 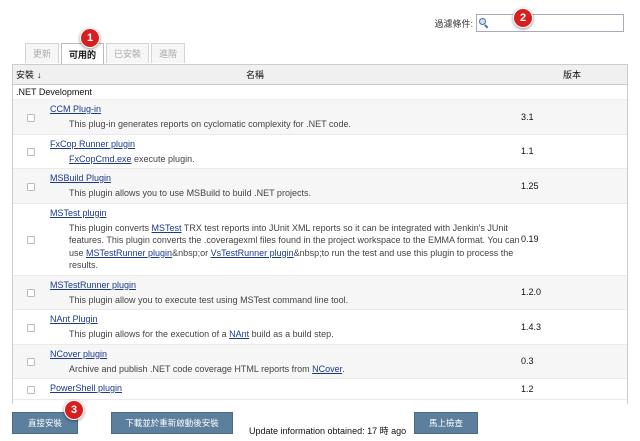 I want to click on tab-available: 可用的, so click(x=83, y=53).